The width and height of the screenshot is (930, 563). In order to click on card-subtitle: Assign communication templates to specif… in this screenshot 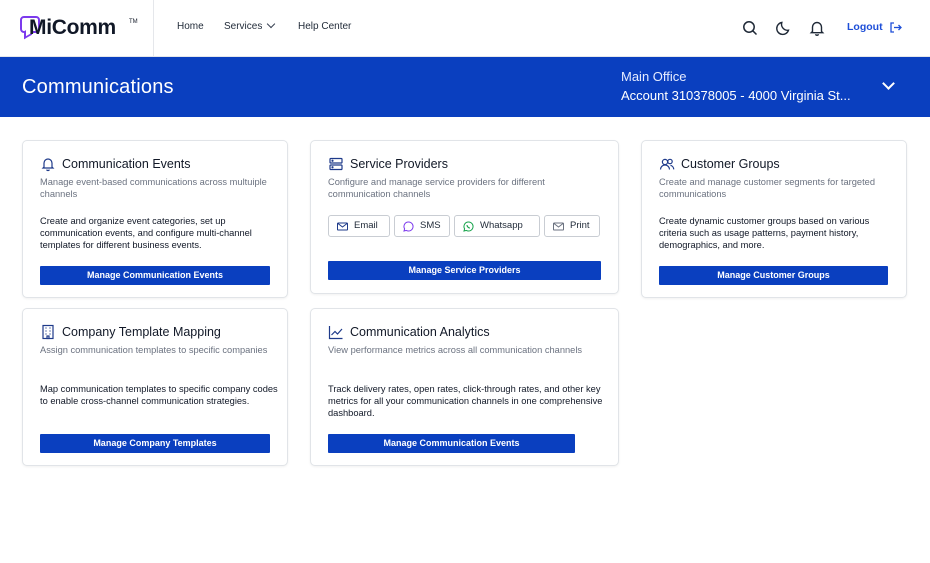, I will do `click(154, 350)`.